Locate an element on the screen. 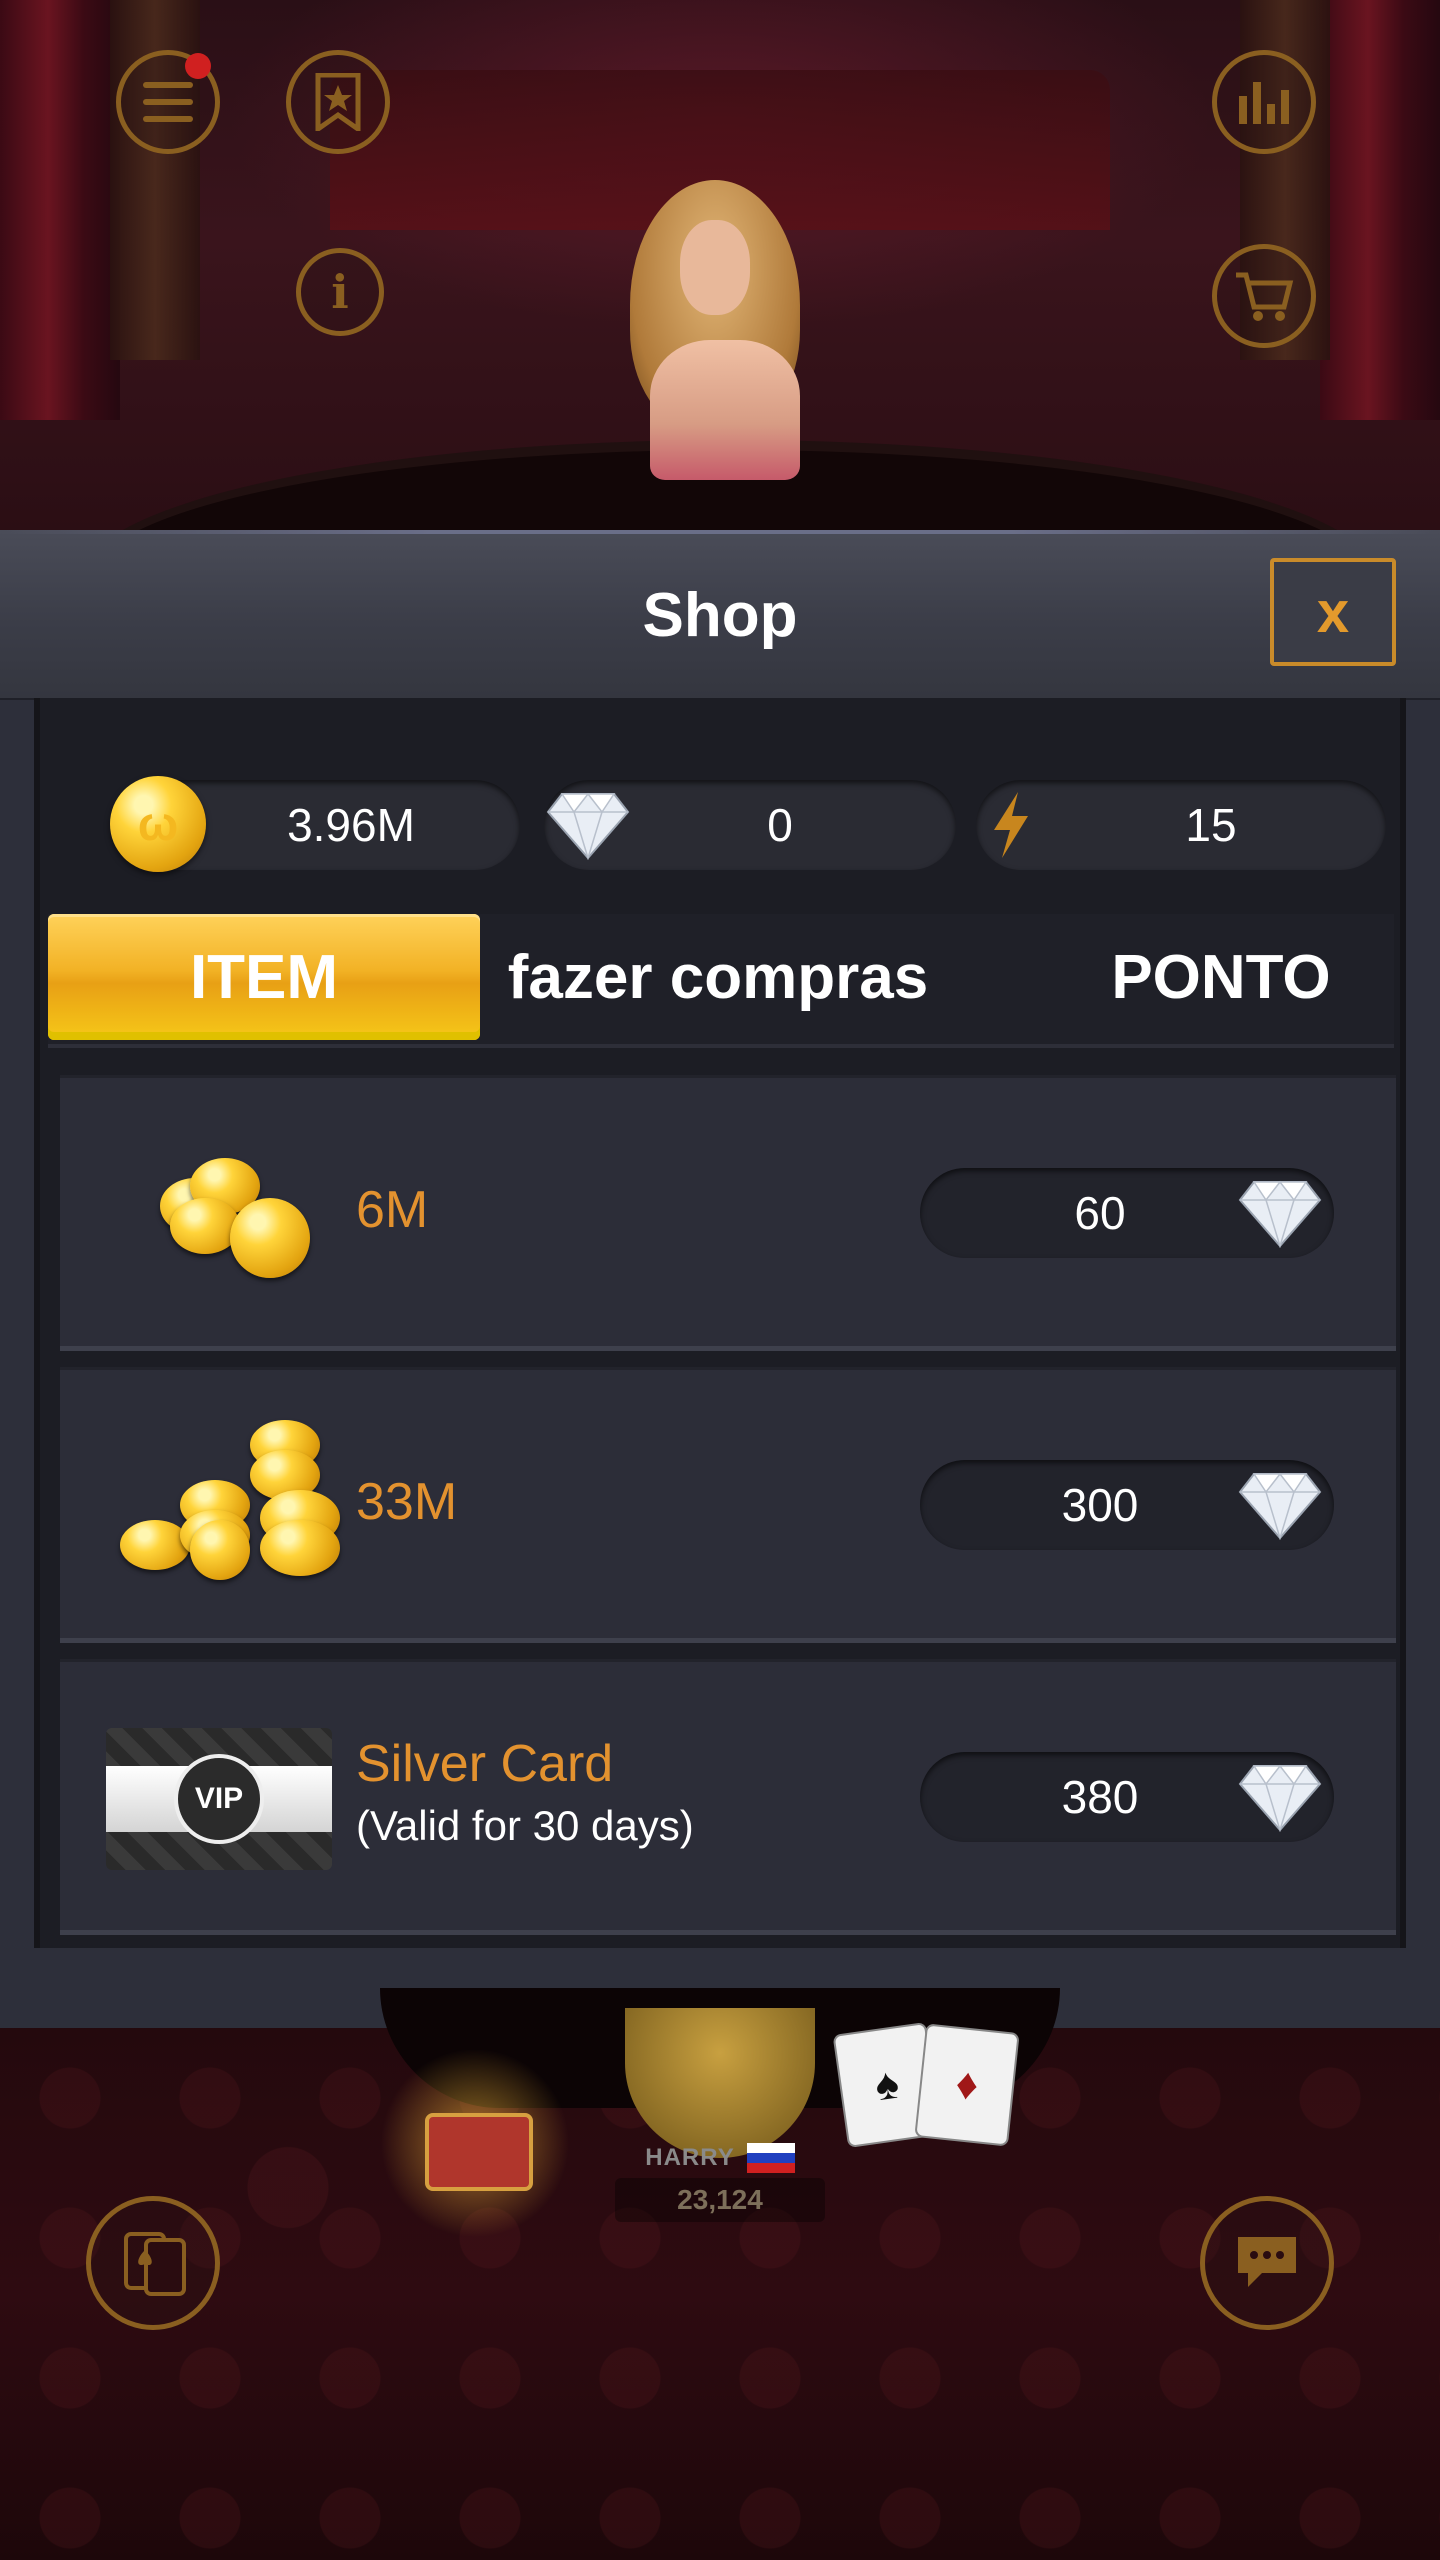  coin-pile-large-icon is located at coordinates (230, 1500).